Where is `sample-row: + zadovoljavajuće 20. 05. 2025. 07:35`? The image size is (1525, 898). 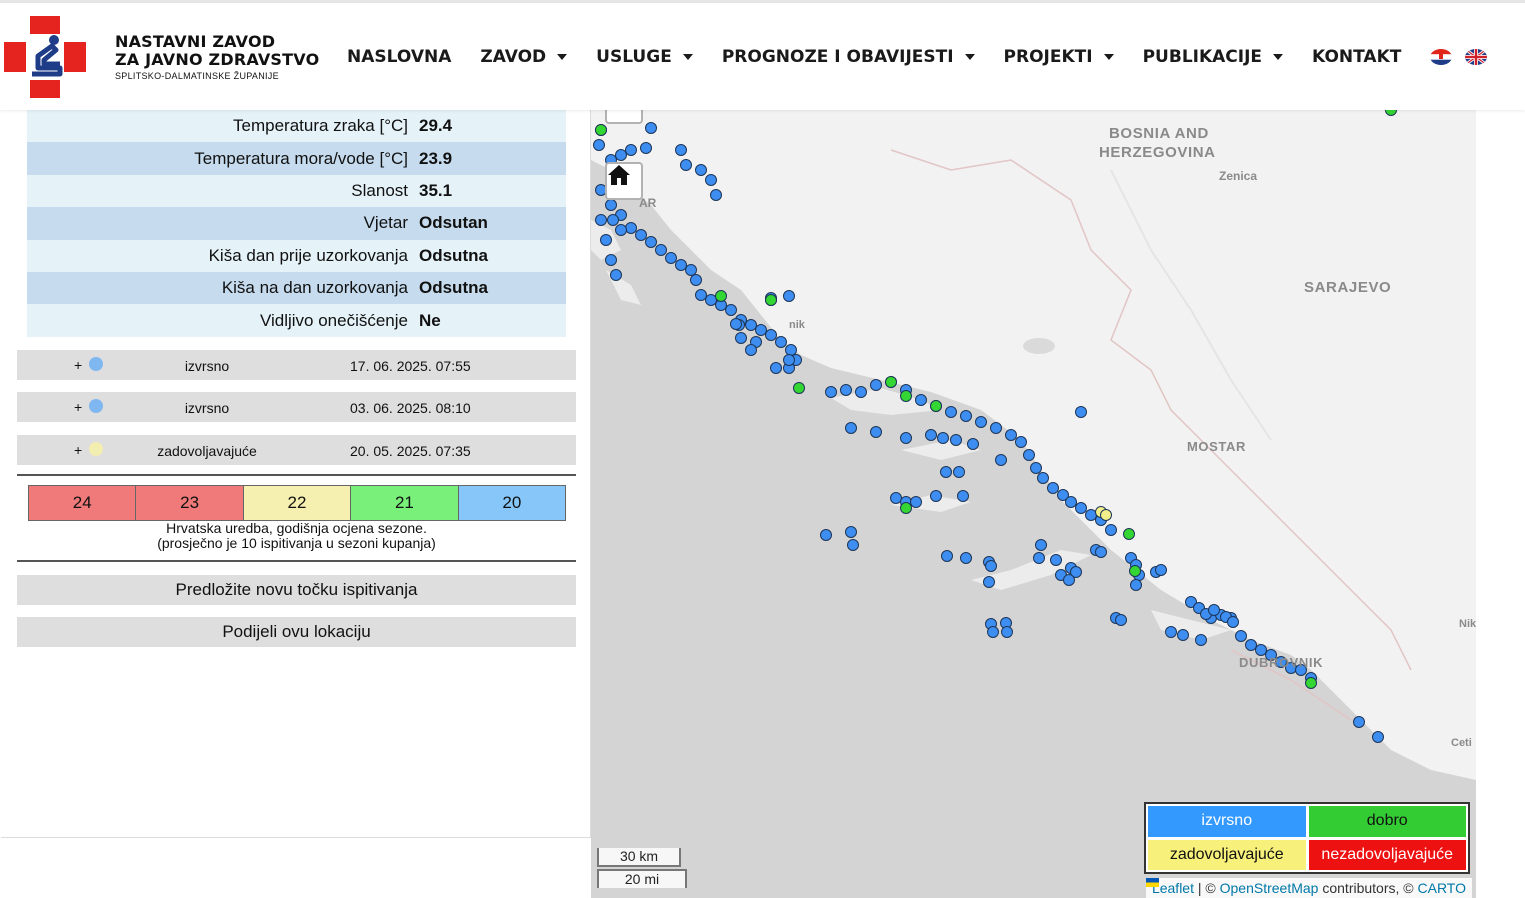 sample-row: + zadovoljavajuće 20. 05. 2025. 07:35 is located at coordinates (296, 450).